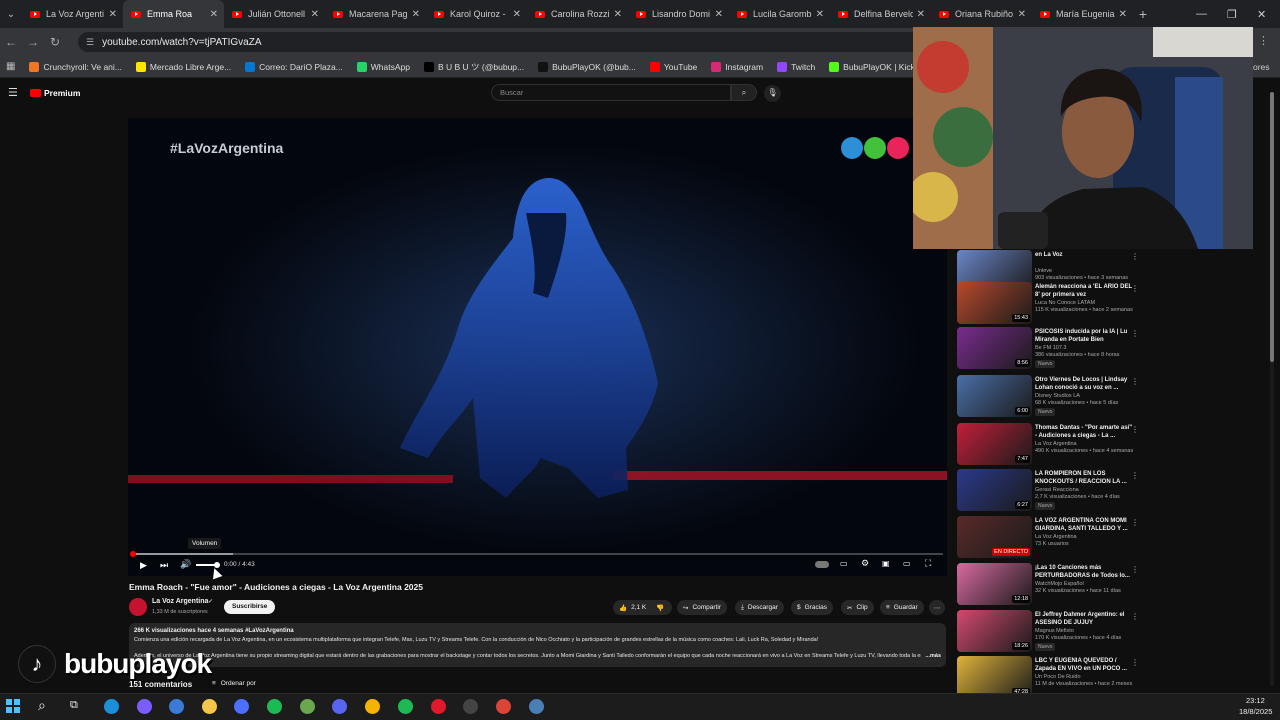  I want to click on share-button: ↪ Compartir, so click(702, 607).